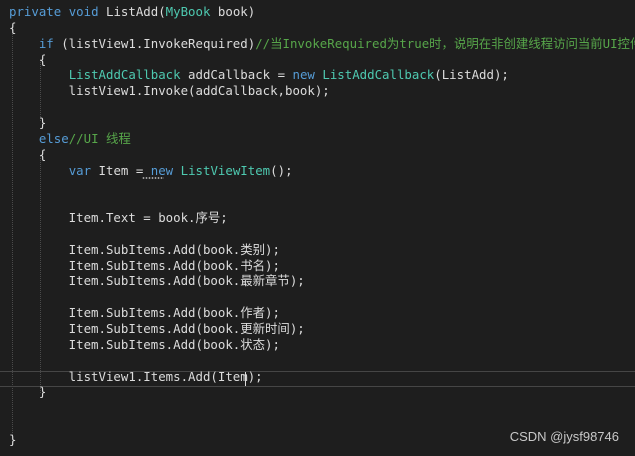 This screenshot has height=456, width=635. I want to click on code-token: book), so click(233, 11).